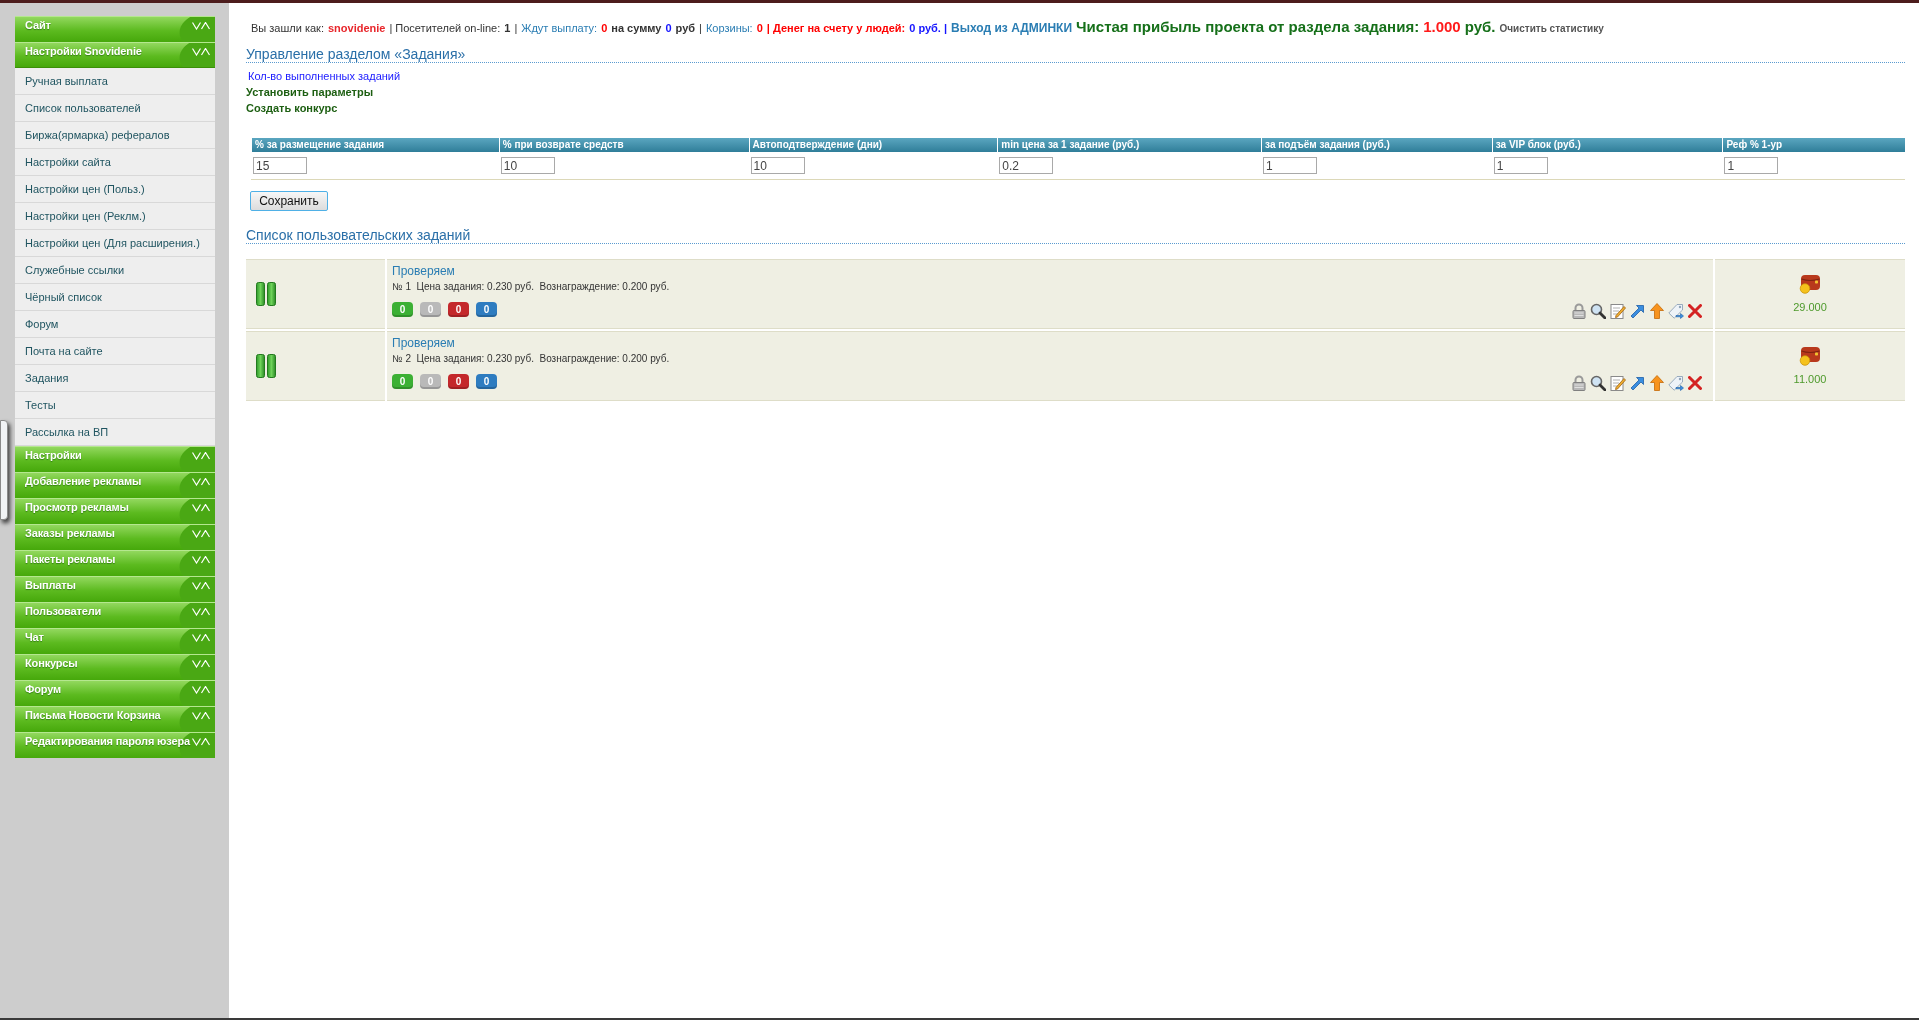  I want to click on section-title: Список пользовательских заданий, so click(1075, 235).